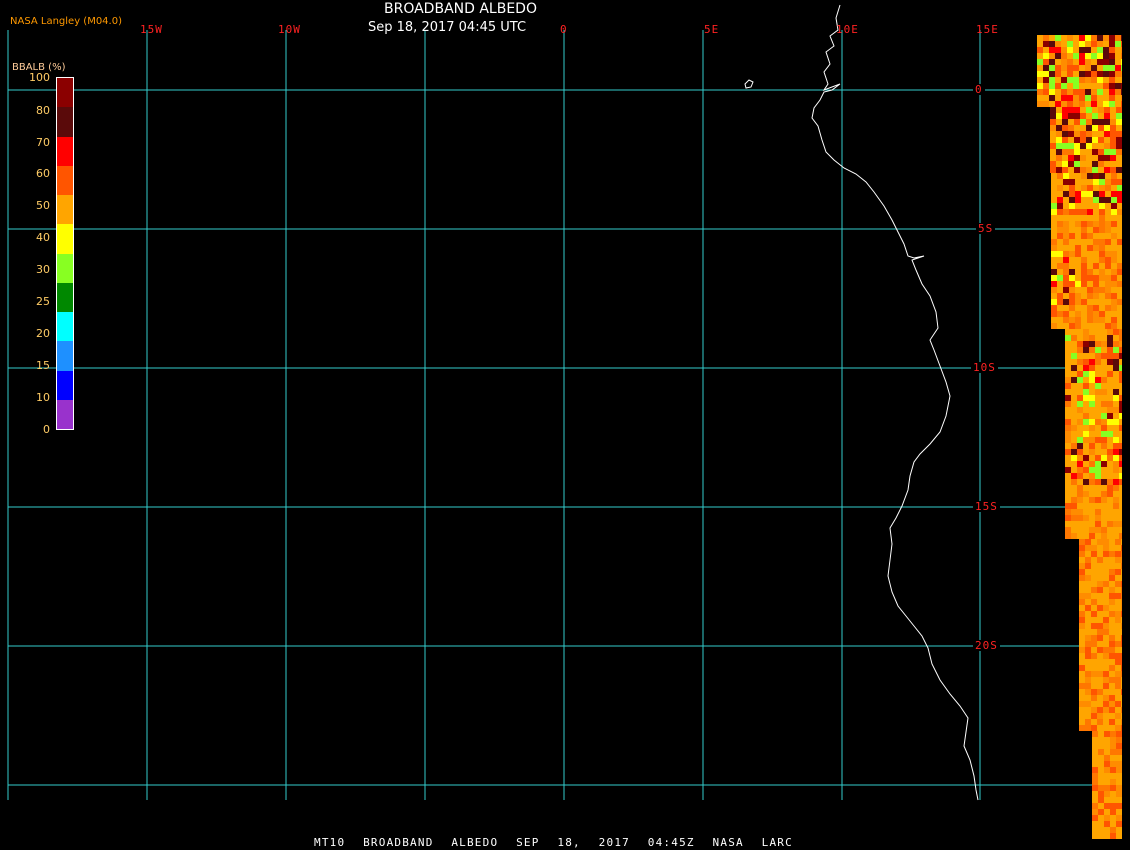 The image size is (1130, 850). What do you see at coordinates (43, 365) in the screenshot?
I see `color-scale-tick-label: 15` at bounding box center [43, 365].